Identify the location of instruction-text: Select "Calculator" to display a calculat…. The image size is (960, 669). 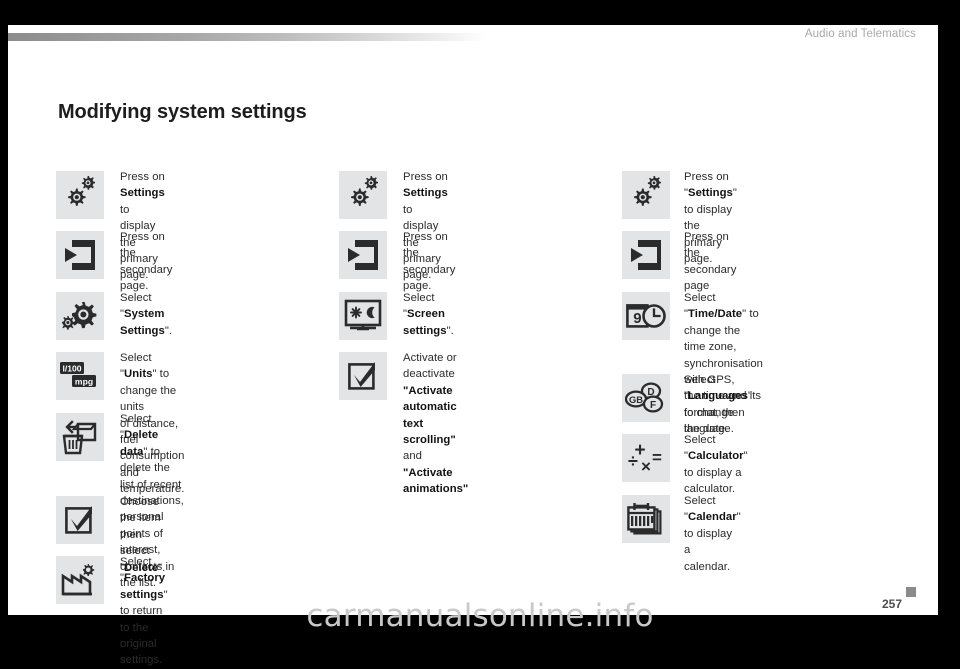
(716, 465).